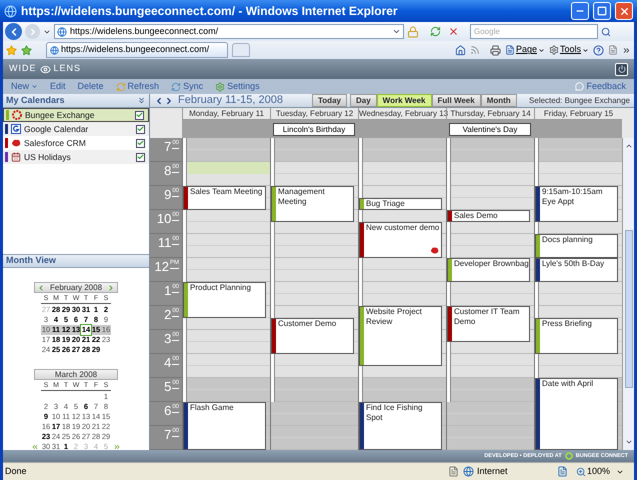 The image size is (637, 480). What do you see at coordinates (580, 11) in the screenshot?
I see `minimize-button` at bounding box center [580, 11].